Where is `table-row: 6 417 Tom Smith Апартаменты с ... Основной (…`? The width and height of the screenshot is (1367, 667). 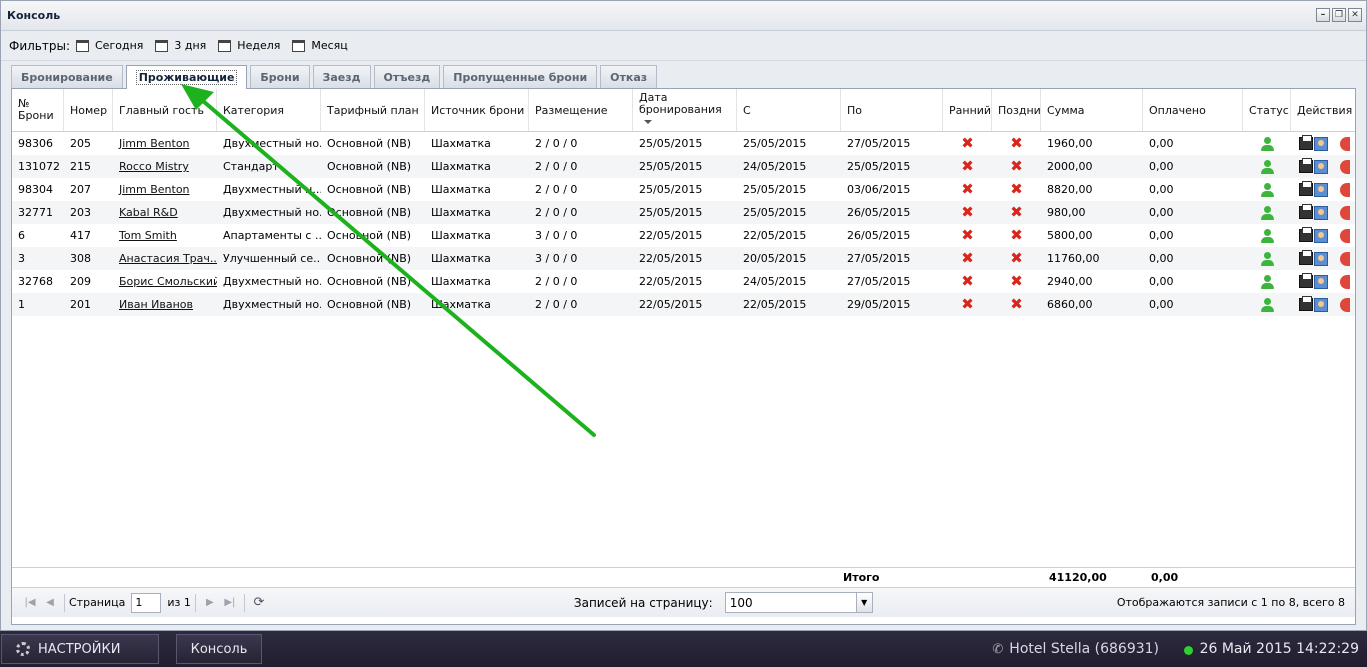
table-row: 6 417 Tom Smith Апартаменты с ... Основной (… is located at coordinates (683, 235).